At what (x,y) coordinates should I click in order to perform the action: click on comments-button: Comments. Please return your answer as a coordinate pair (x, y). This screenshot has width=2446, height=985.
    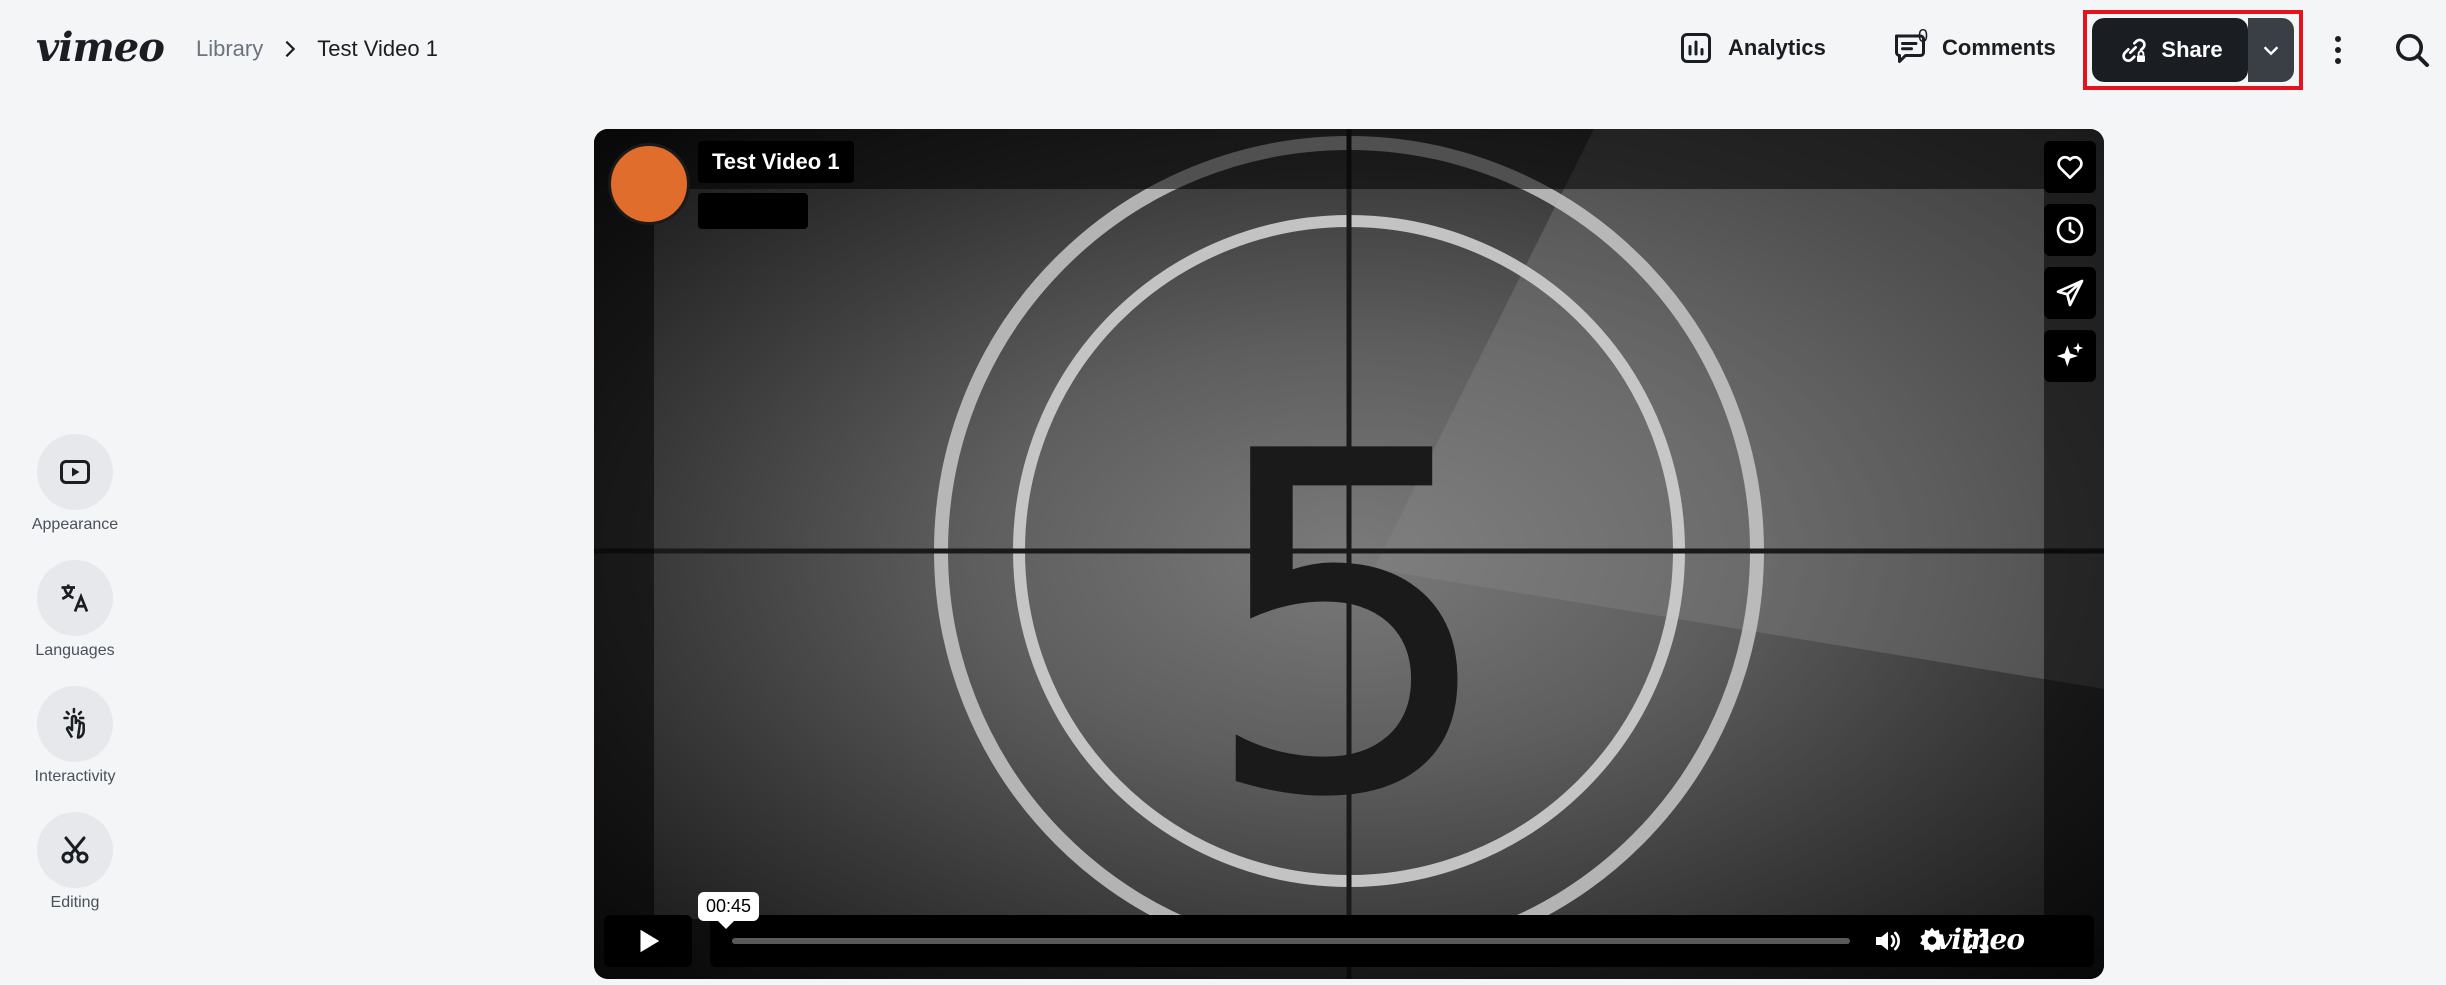
    Looking at the image, I should click on (1974, 48).